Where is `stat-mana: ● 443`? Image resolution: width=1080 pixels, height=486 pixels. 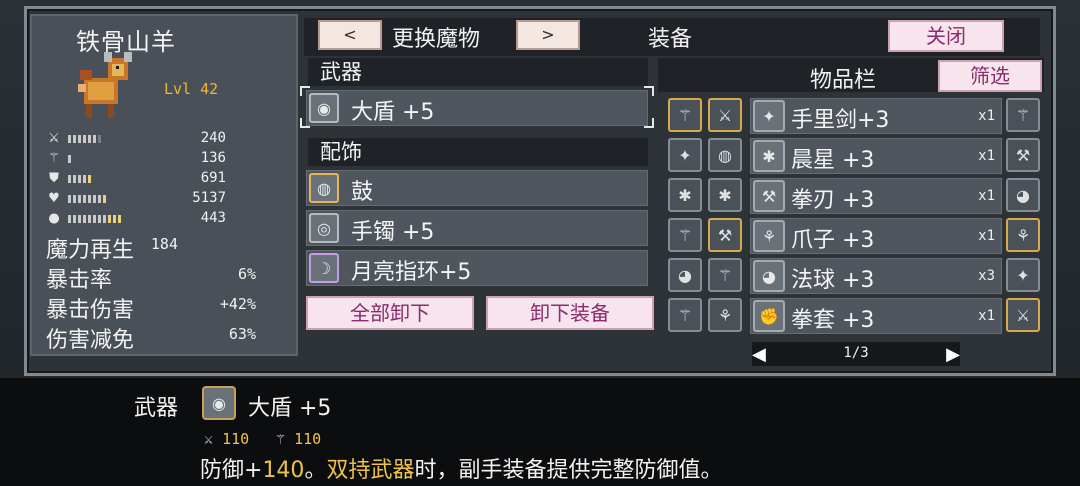 stat-mana: ● 443 is located at coordinates (136, 219).